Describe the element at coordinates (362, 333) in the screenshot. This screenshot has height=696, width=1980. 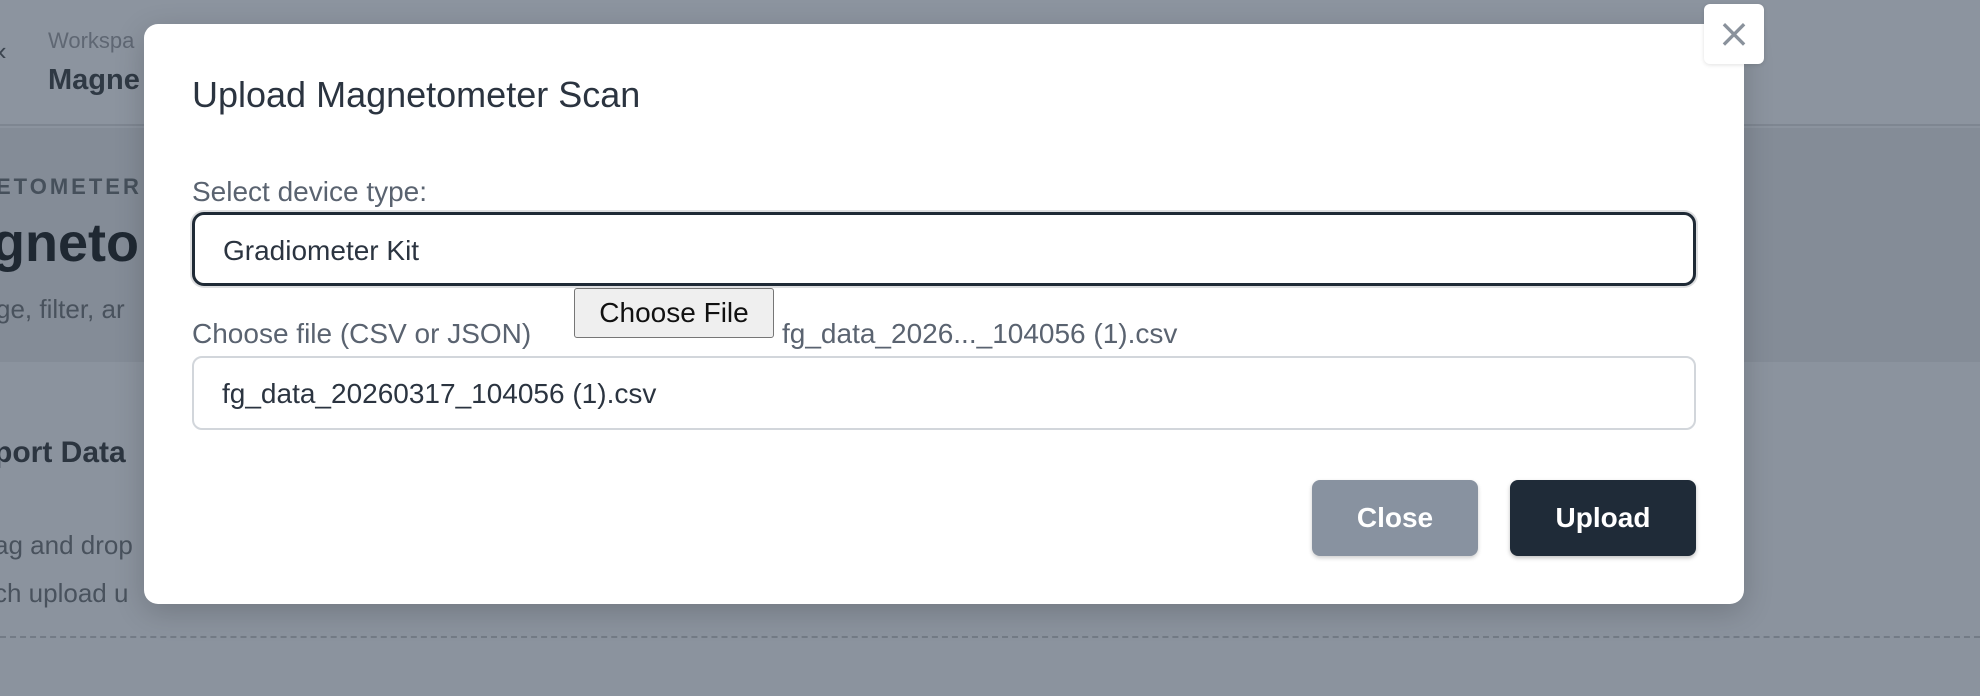
I see `file-label: Choose file (CSV or JSON)` at that location.